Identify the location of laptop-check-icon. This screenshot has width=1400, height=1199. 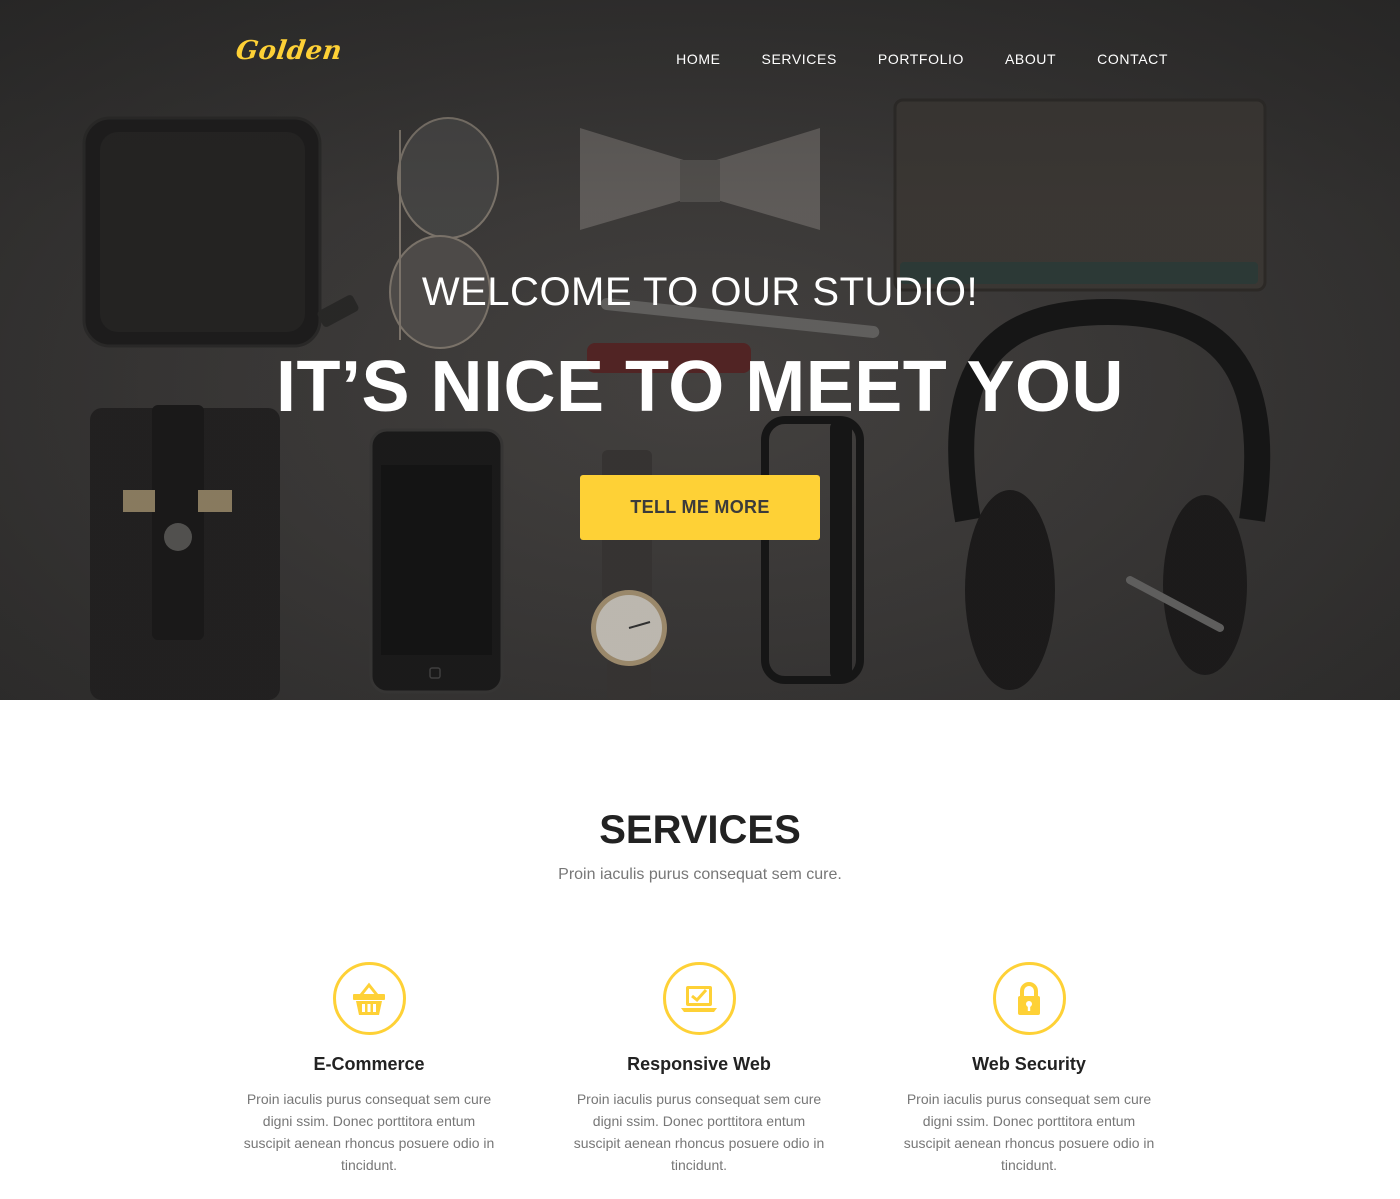
(699, 998).